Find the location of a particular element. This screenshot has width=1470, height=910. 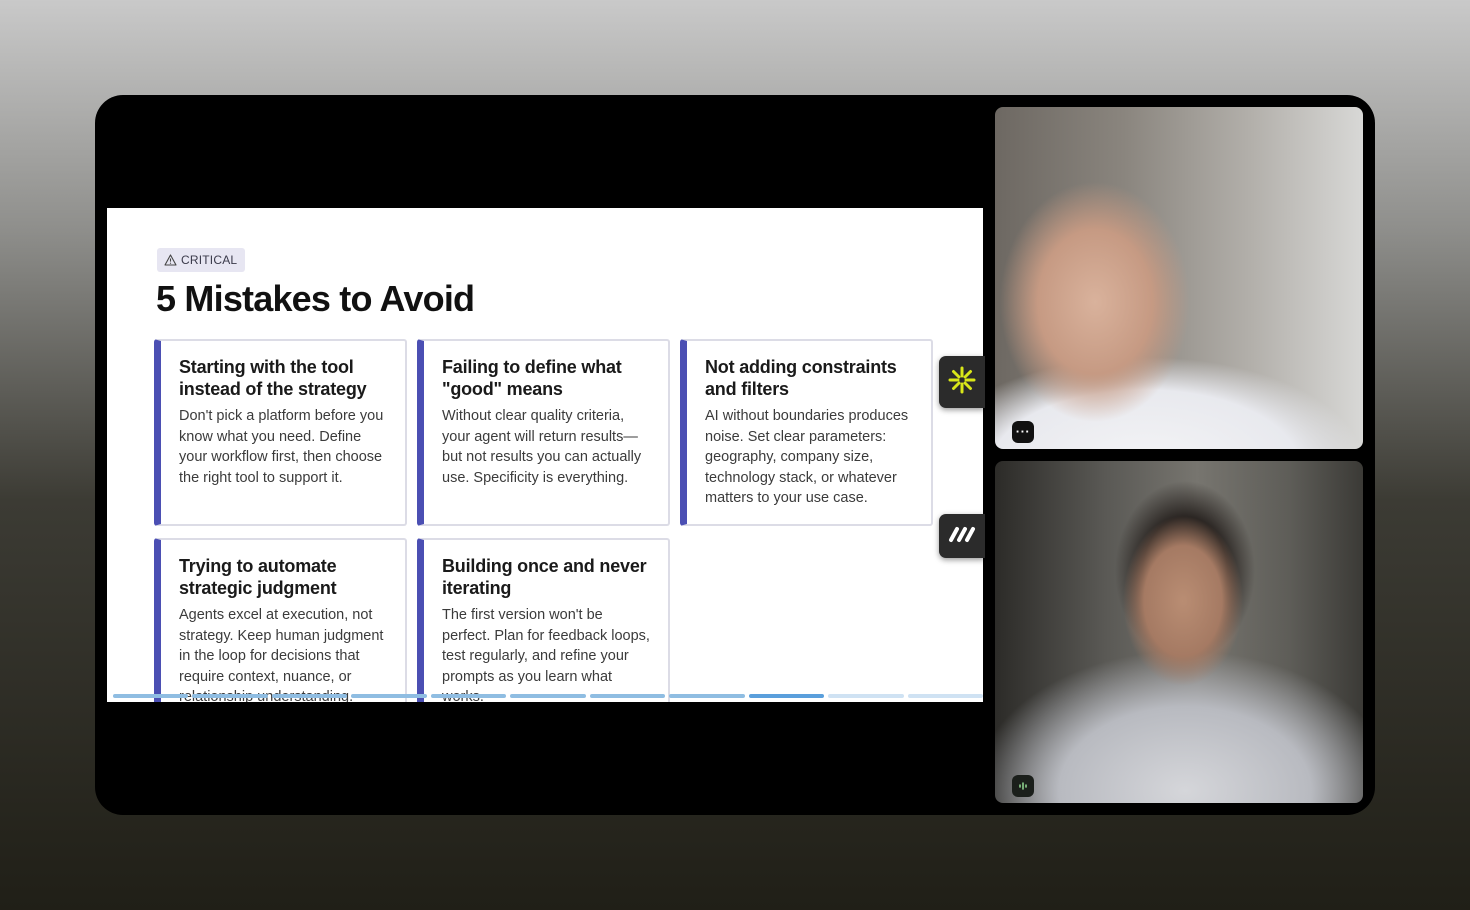

m-logo-icon is located at coordinates (962, 536).